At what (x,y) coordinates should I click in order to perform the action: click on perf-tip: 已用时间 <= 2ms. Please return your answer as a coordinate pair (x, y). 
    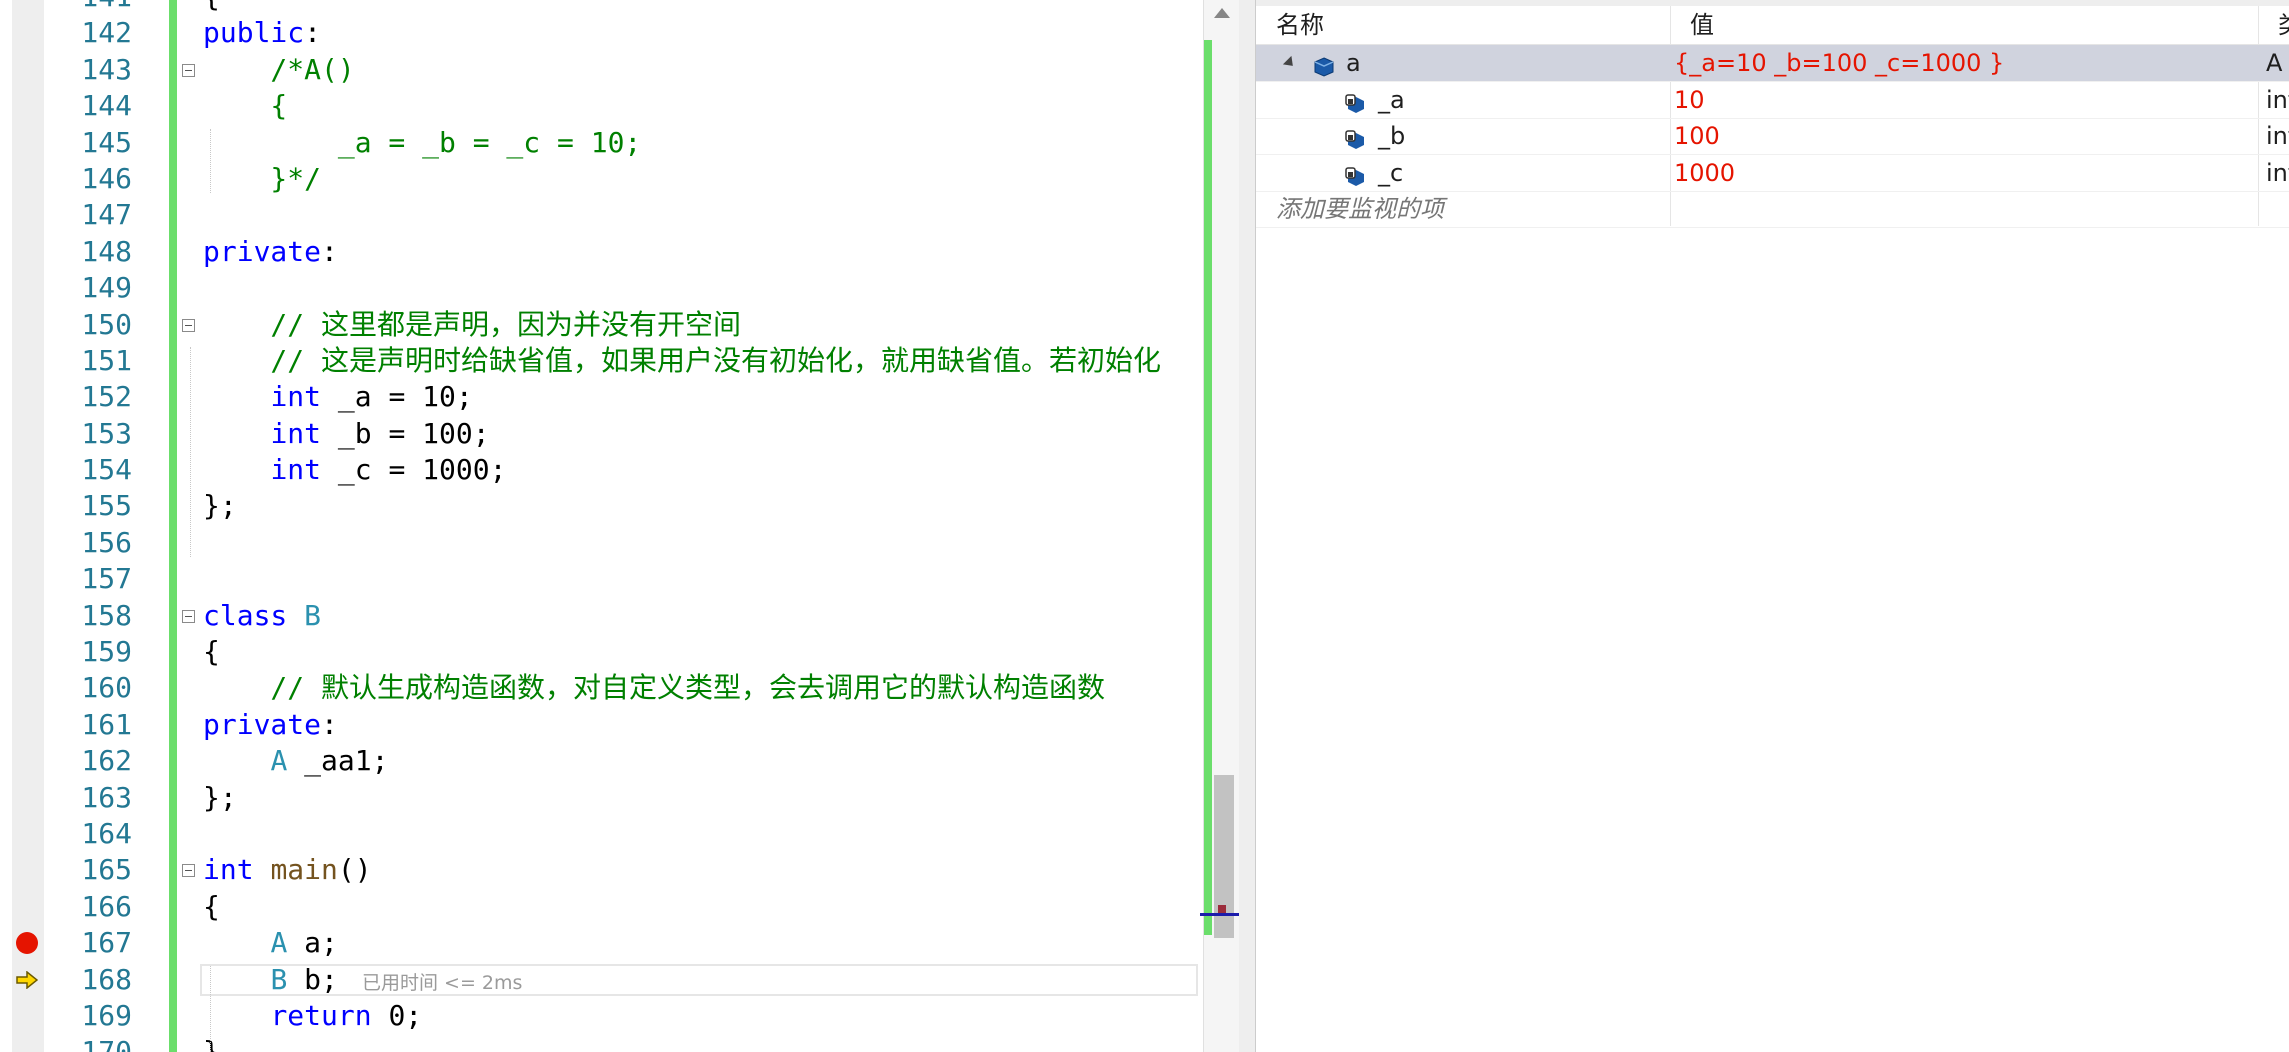
    Looking at the image, I should click on (442, 981).